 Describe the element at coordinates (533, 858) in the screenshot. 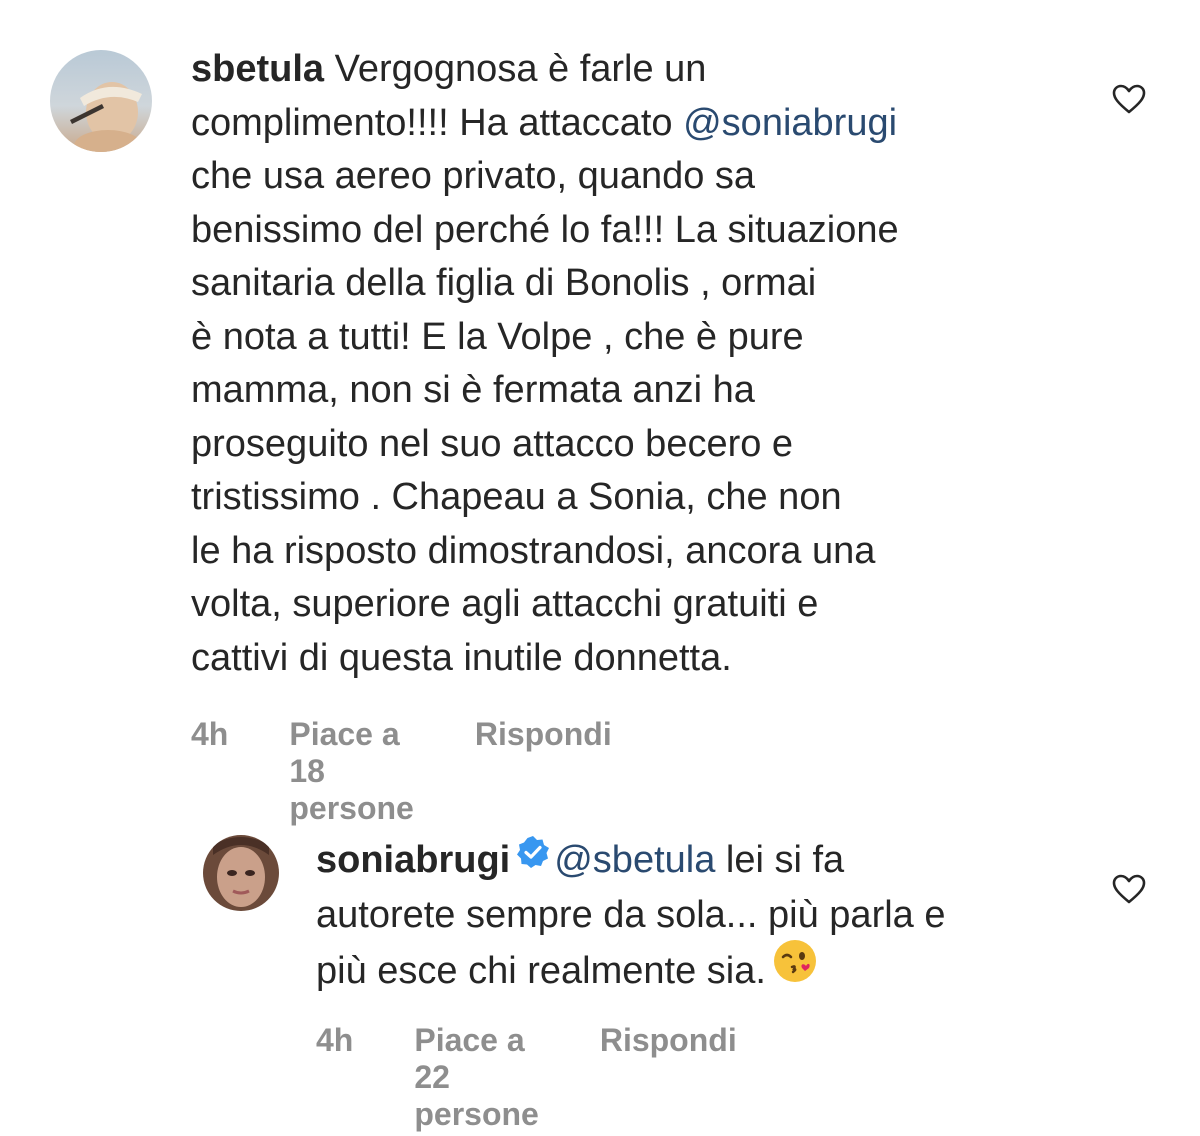

I see `verified-badge-icon` at that location.